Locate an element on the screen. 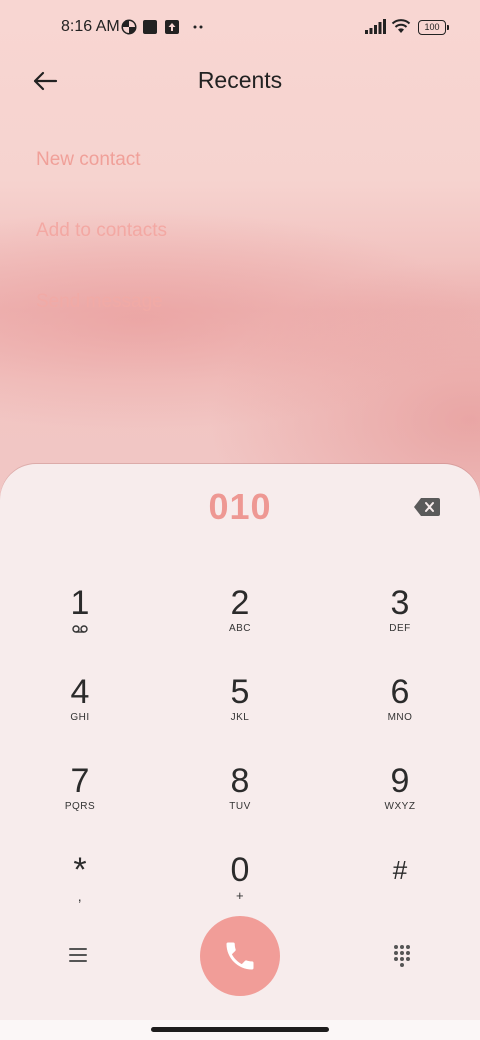  key-7: 7 PQRS is located at coordinates (80, 802).